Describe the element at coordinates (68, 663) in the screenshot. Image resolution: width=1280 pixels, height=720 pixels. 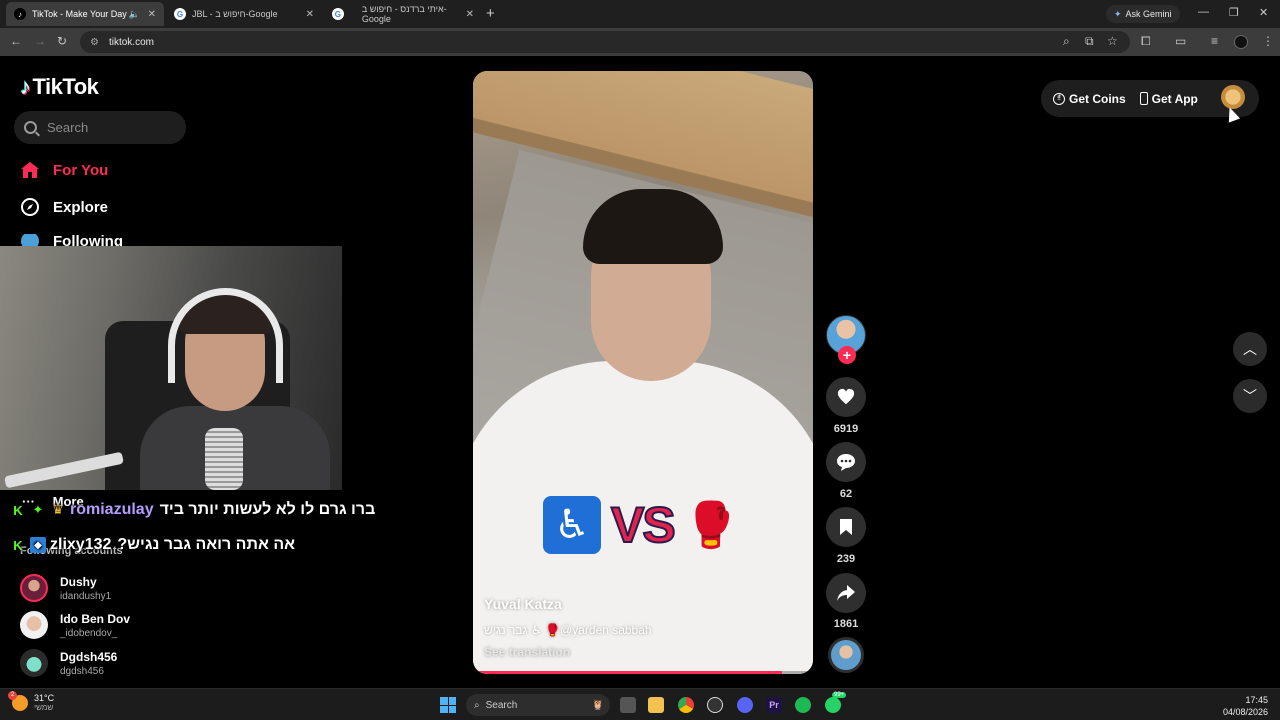
I see `following-account: Dgdsh456 dgdsh456` at that location.